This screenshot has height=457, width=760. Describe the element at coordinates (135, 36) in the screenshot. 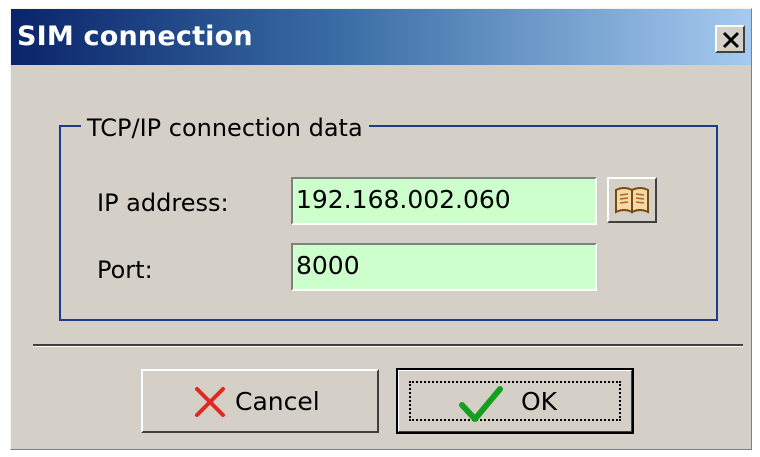

I see `window-title: SIM connection` at that location.